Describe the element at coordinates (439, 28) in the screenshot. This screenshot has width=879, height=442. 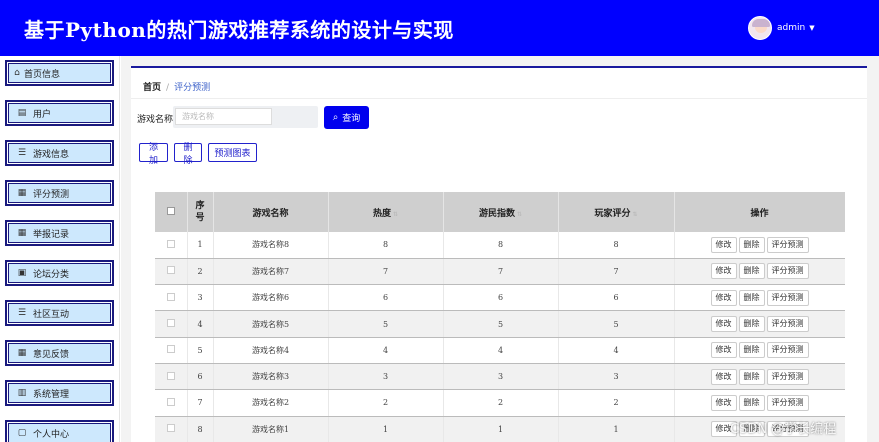
I see `top-bar: 基于Python的热门游戏推荐系统的设计与实现 admin ▼` at that location.